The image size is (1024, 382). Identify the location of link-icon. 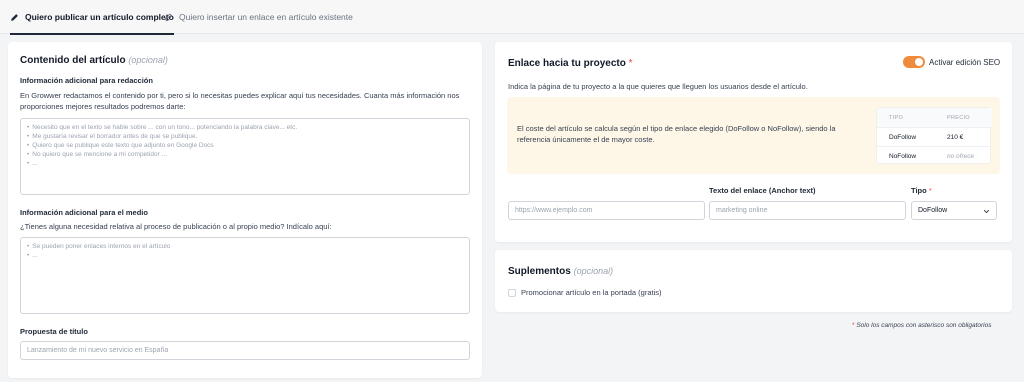
(168, 17).